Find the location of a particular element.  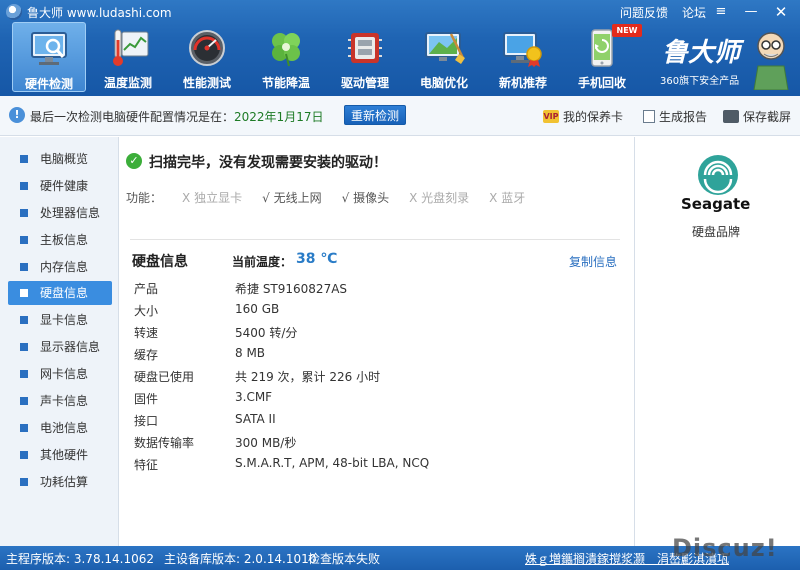

minimize-icon: — is located at coordinates (751, 12).